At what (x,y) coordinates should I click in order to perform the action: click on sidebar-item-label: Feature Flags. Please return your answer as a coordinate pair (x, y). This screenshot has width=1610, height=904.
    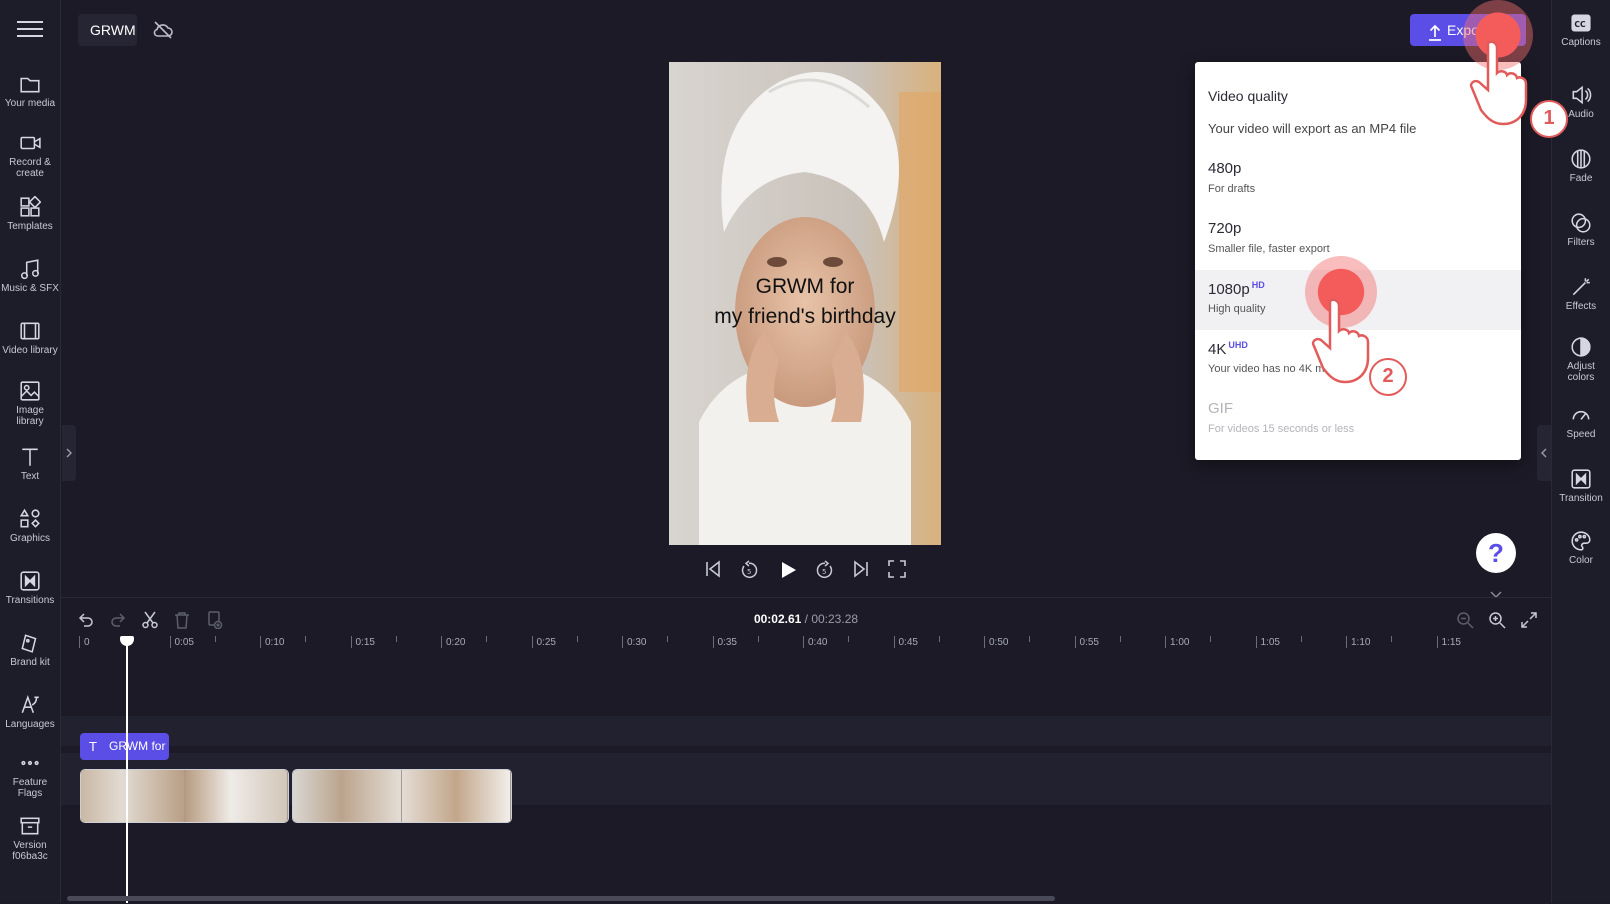
    Looking at the image, I should click on (30, 788).